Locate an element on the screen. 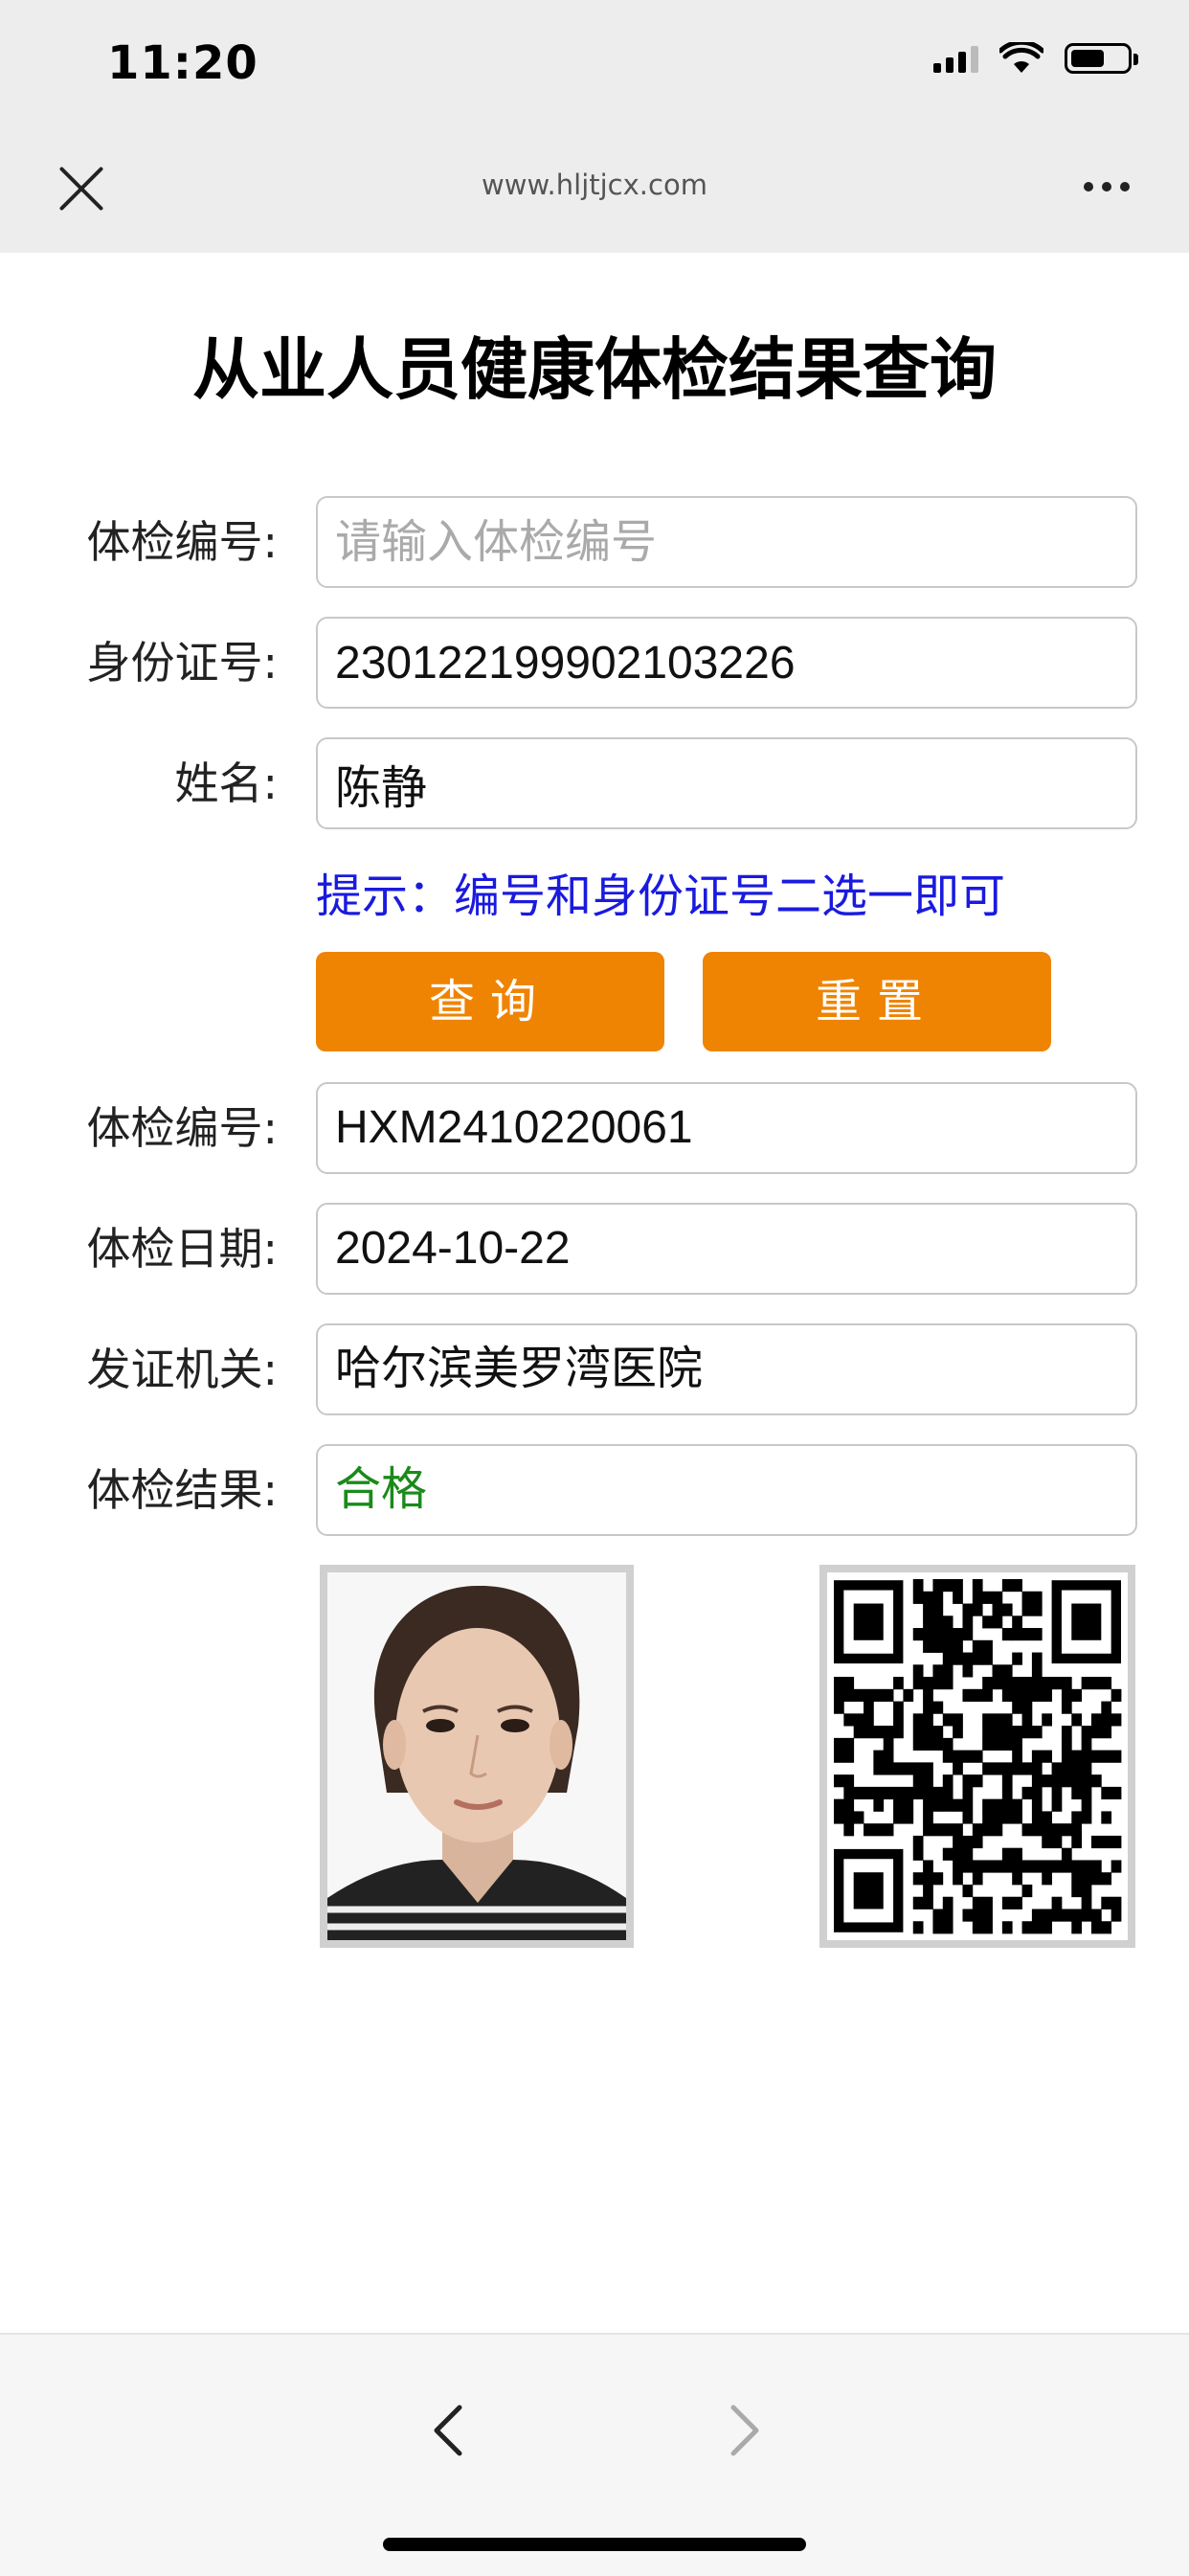 Image resolution: width=1189 pixels, height=2576 pixels. result-exam-no-field: HXM2410220061 is located at coordinates (726, 1128).